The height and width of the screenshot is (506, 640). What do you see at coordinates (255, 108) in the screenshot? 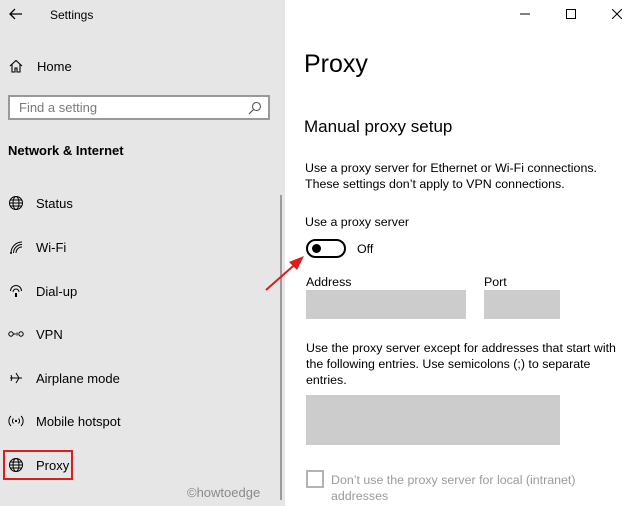
I see `search-icon` at bounding box center [255, 108].